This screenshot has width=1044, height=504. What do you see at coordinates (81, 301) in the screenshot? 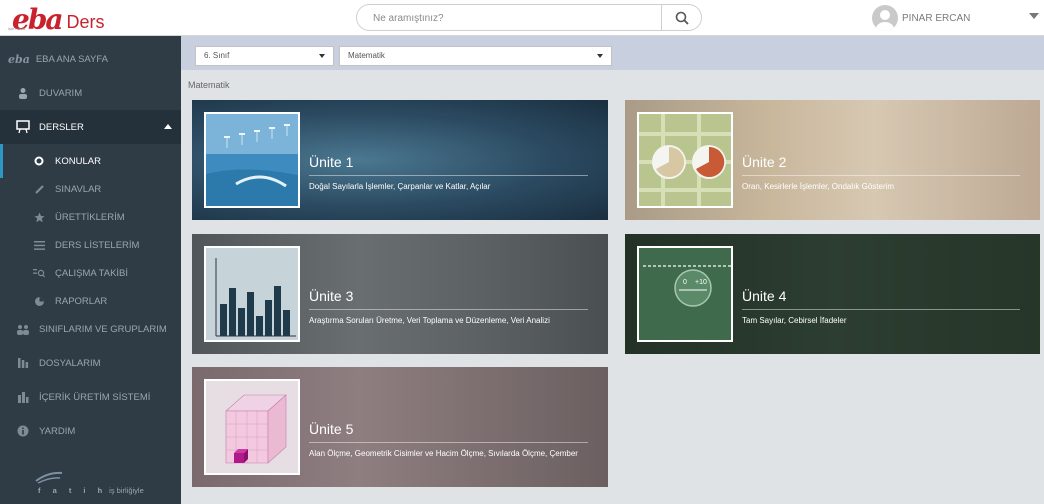
I see `sidebar-item-label: RAPORLAR` at bounding box center [81, 301].